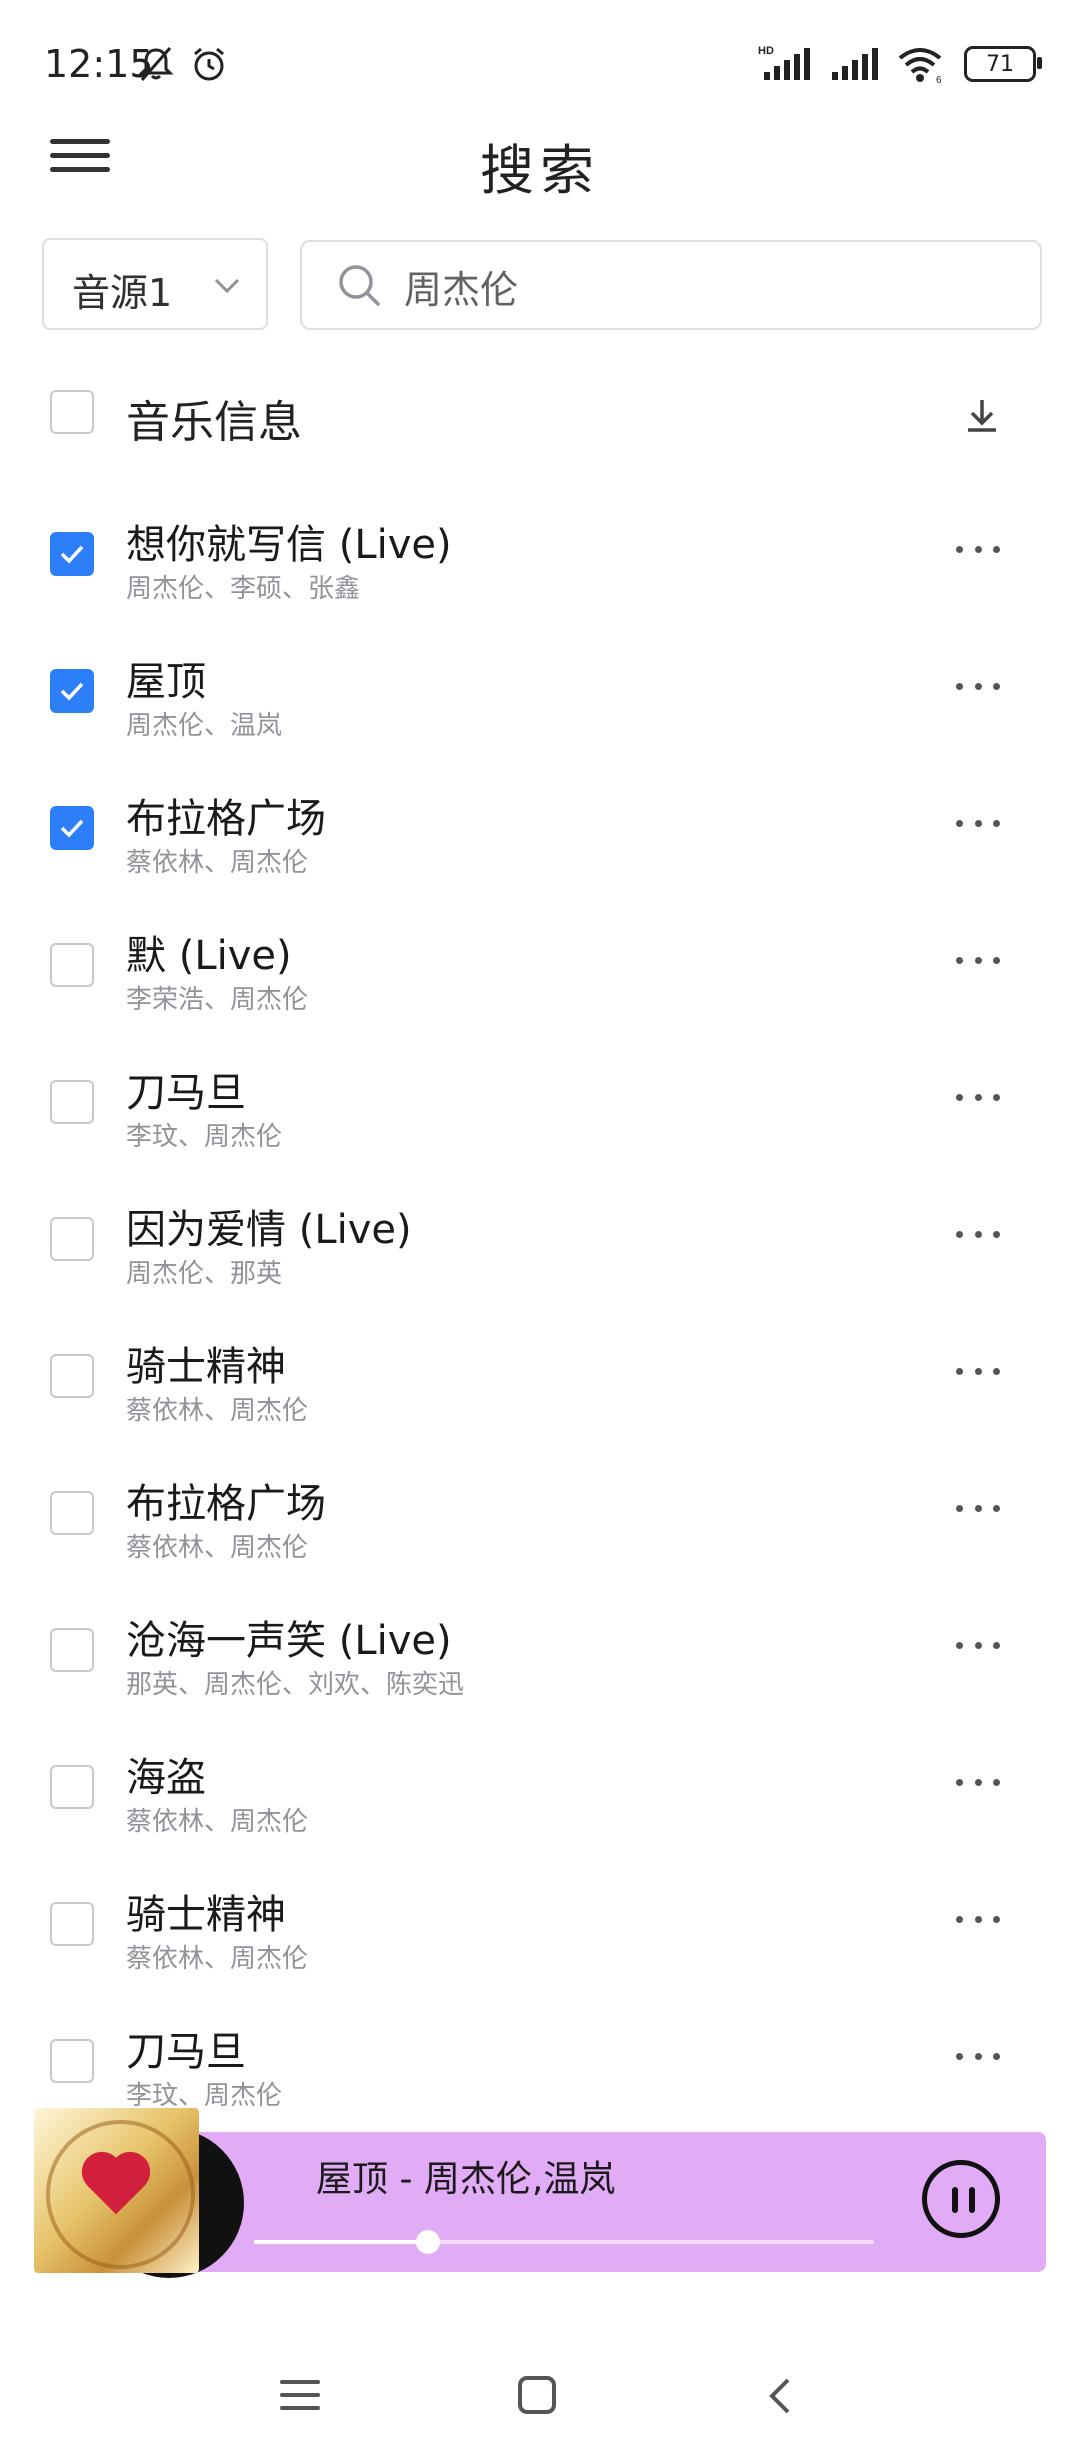 The width and height of the screenshot is (1080, 2460). I want to click on search-icon, so click(359, 285).